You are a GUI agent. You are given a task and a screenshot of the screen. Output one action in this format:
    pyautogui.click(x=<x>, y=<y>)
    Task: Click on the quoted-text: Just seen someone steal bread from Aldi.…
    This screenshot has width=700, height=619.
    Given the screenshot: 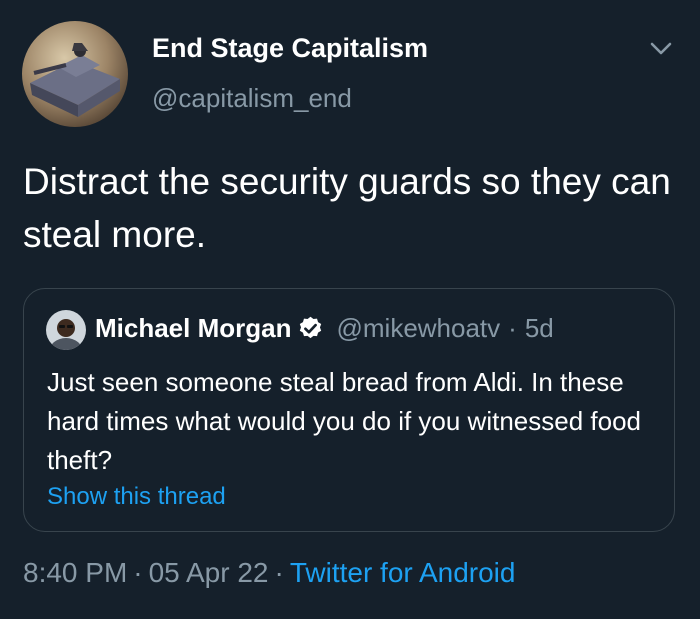 What is the action you would take?
    pyautogui.click(x=344, y=421)
    